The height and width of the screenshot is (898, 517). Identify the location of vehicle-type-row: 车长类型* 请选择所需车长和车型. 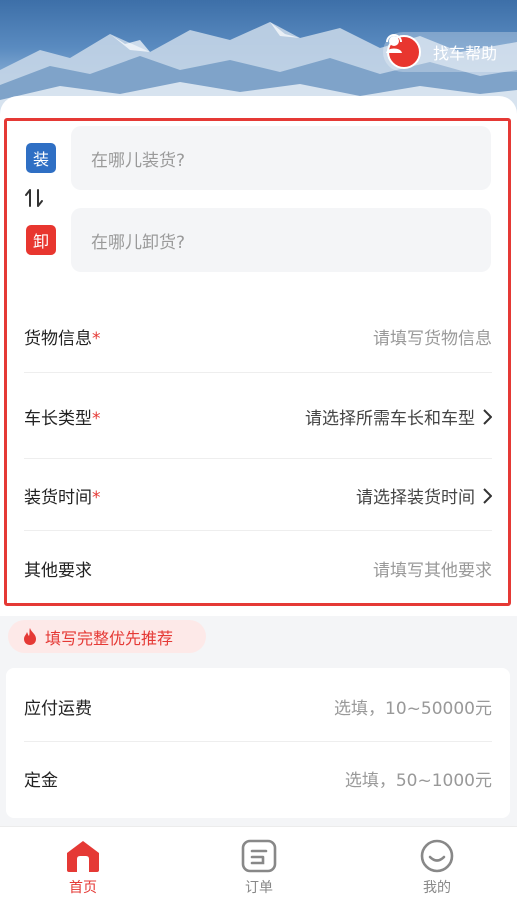
(258, 416).